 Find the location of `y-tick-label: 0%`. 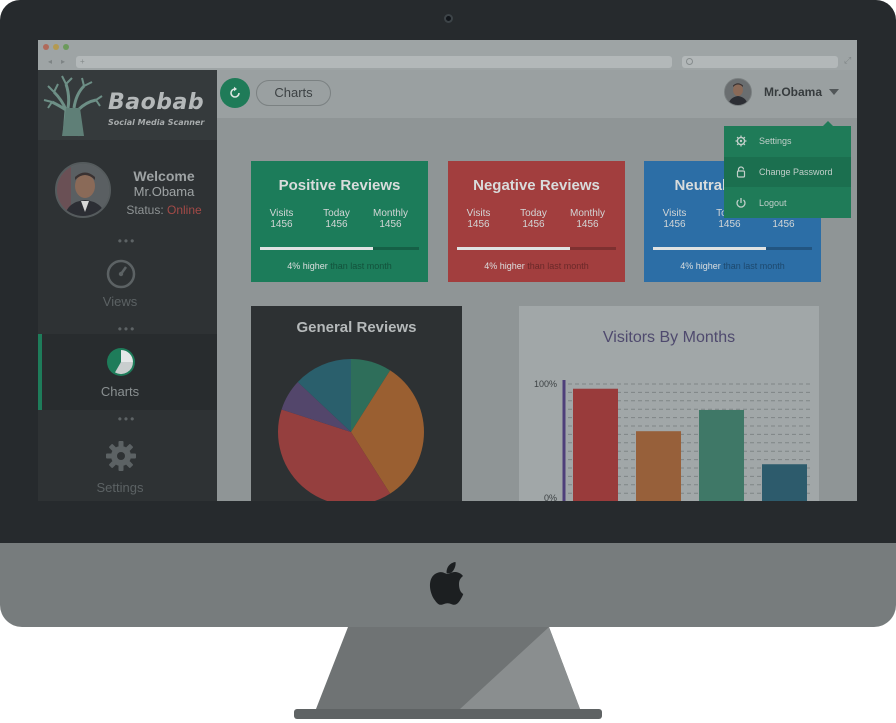

y-tick-label: 0% is located at coordinates (550, 497).